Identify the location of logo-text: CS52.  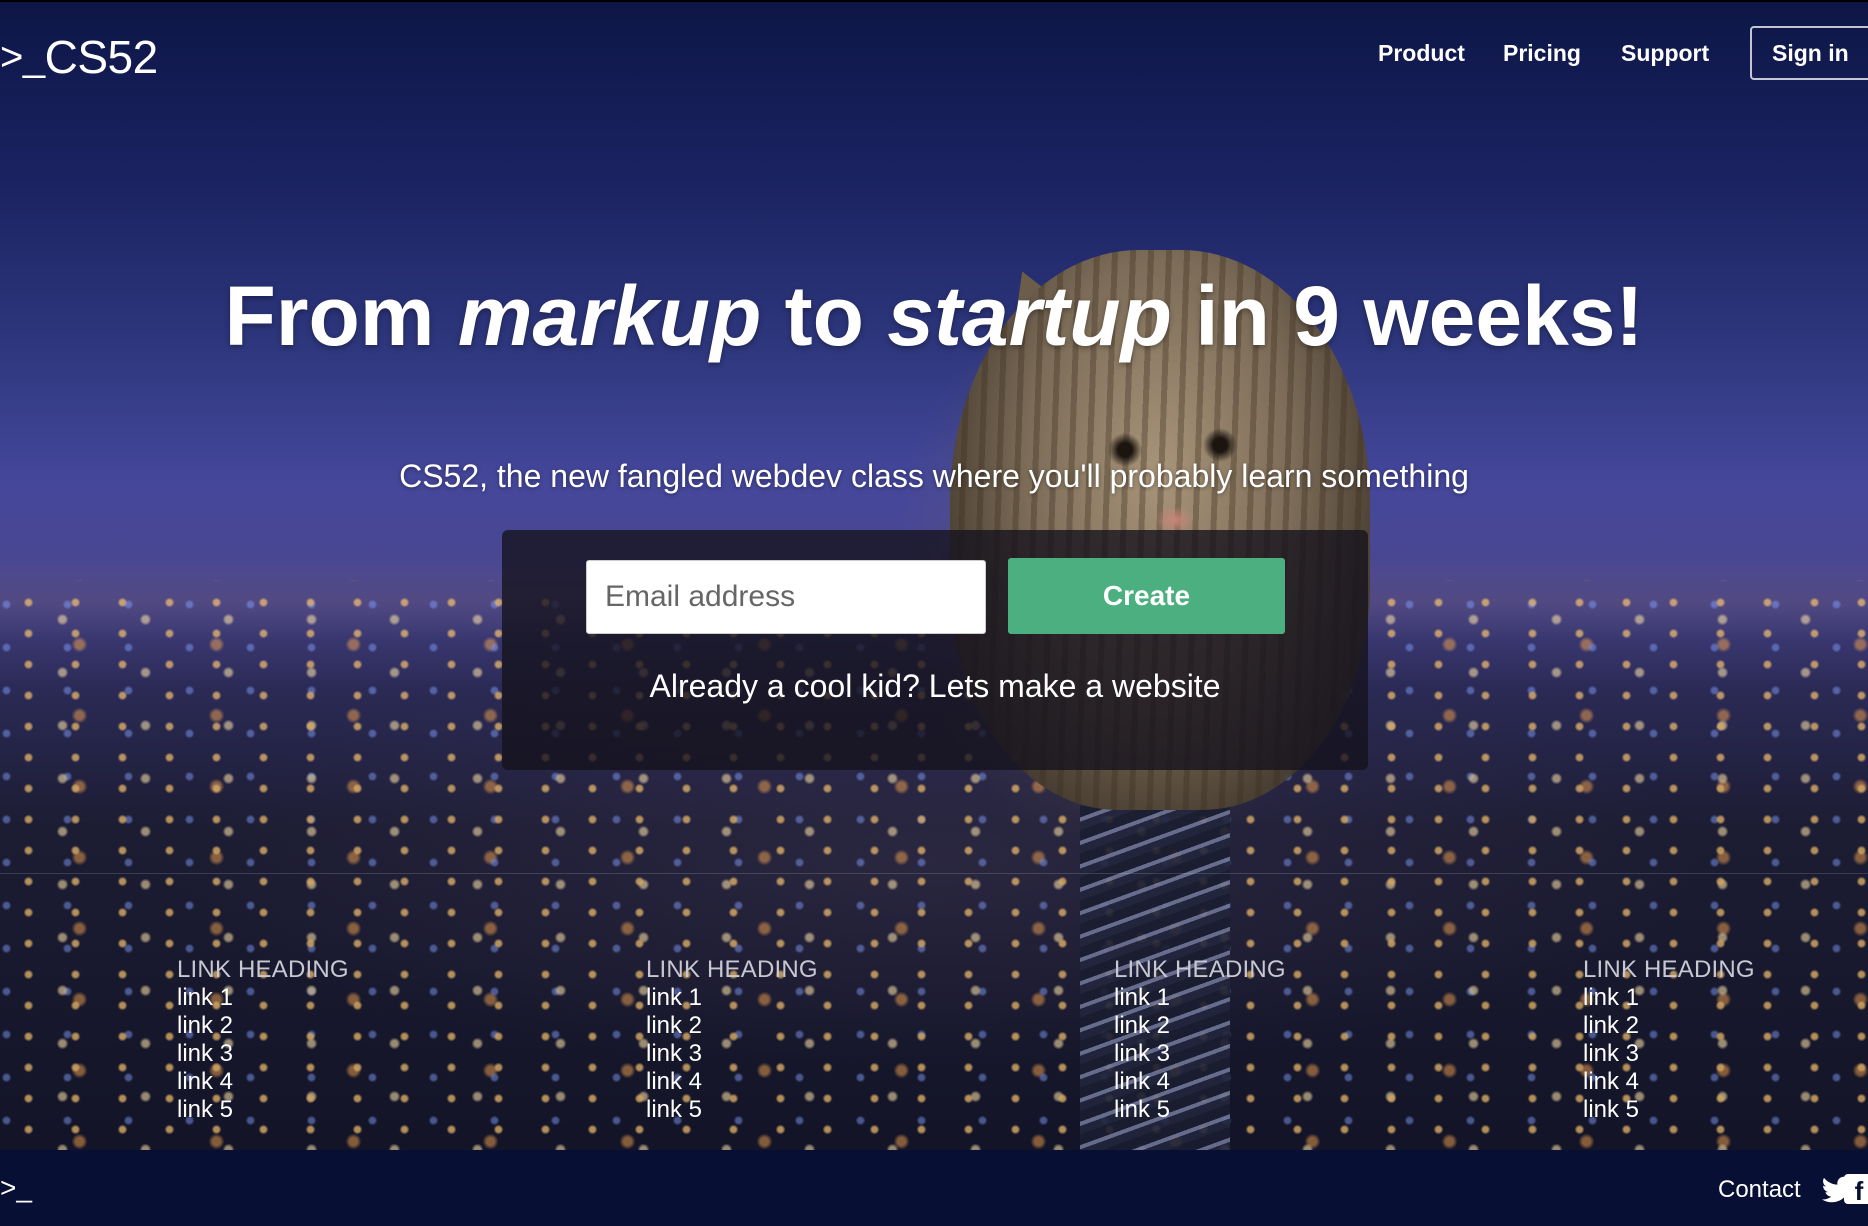
(101, 57).